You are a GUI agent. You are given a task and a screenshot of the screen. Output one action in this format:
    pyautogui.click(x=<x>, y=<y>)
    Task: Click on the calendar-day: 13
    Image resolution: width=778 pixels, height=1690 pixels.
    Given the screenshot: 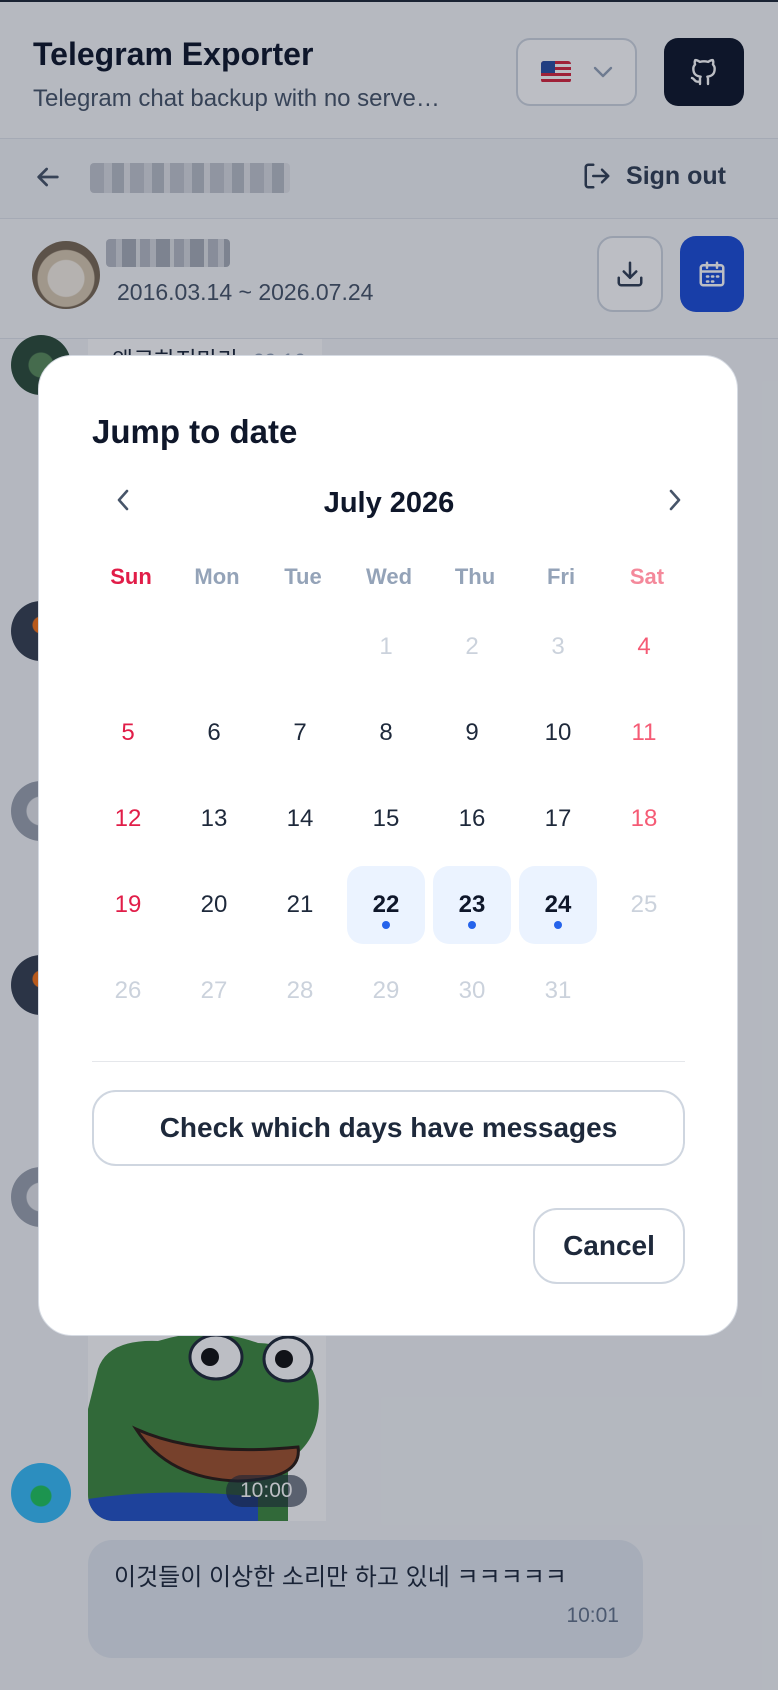 What is the action you would take?
    pyautogui.click(x=214, y=818)
    